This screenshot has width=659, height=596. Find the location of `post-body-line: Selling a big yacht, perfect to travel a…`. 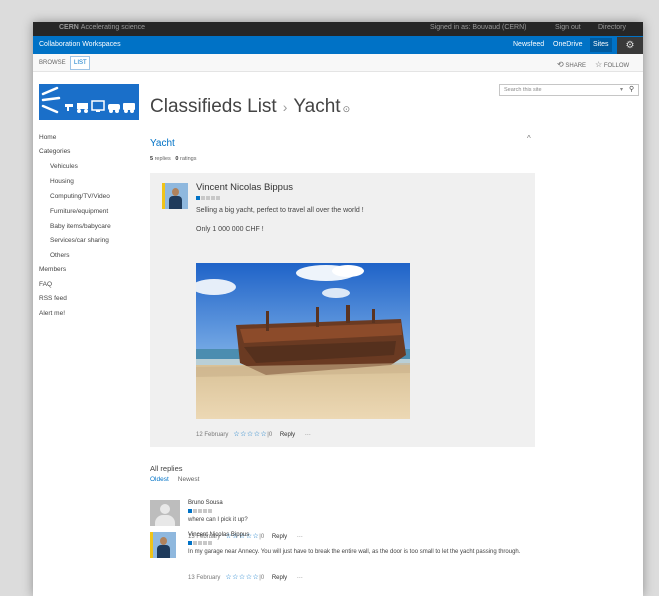

post-body-line: Selling a big yacht, perfect to travel a… is located at coordinates (280, 210).